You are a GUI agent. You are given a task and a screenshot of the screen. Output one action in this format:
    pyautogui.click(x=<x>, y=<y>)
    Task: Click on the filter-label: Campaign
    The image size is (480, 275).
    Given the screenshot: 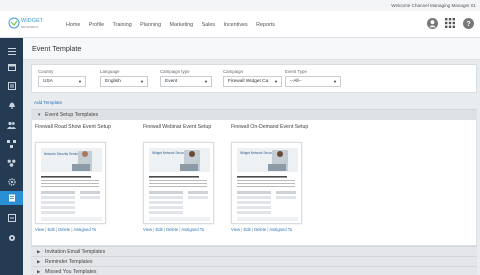 What is the action you would take?
    pyautogui.click(x=233, y=71)
    